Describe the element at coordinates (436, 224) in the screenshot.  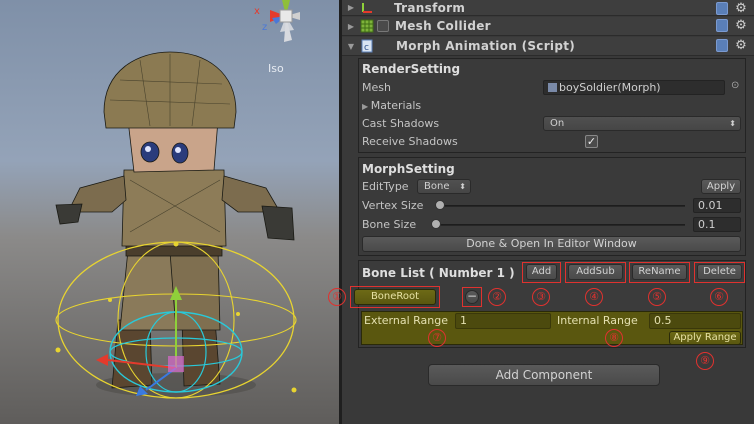
I see `bone-size-slider-knob` at that location.